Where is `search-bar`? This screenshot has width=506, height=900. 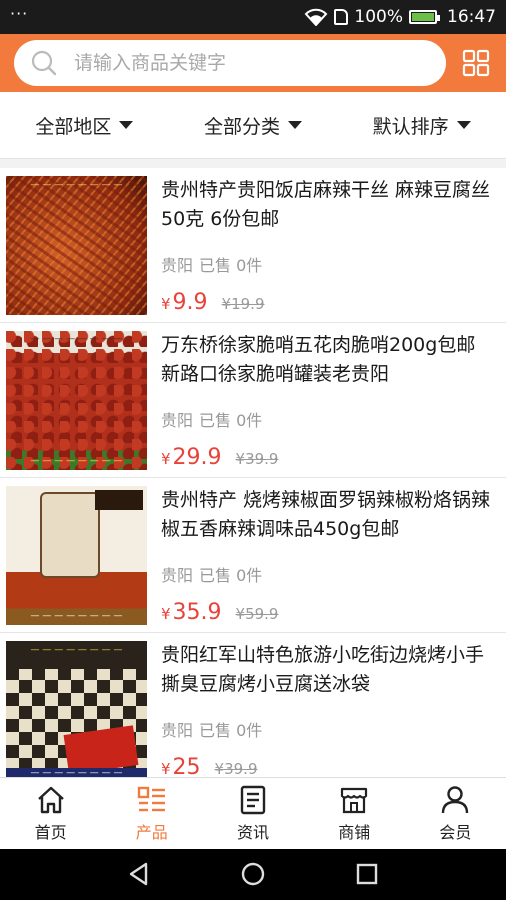 search-bar is located at coordinates (230, 63).